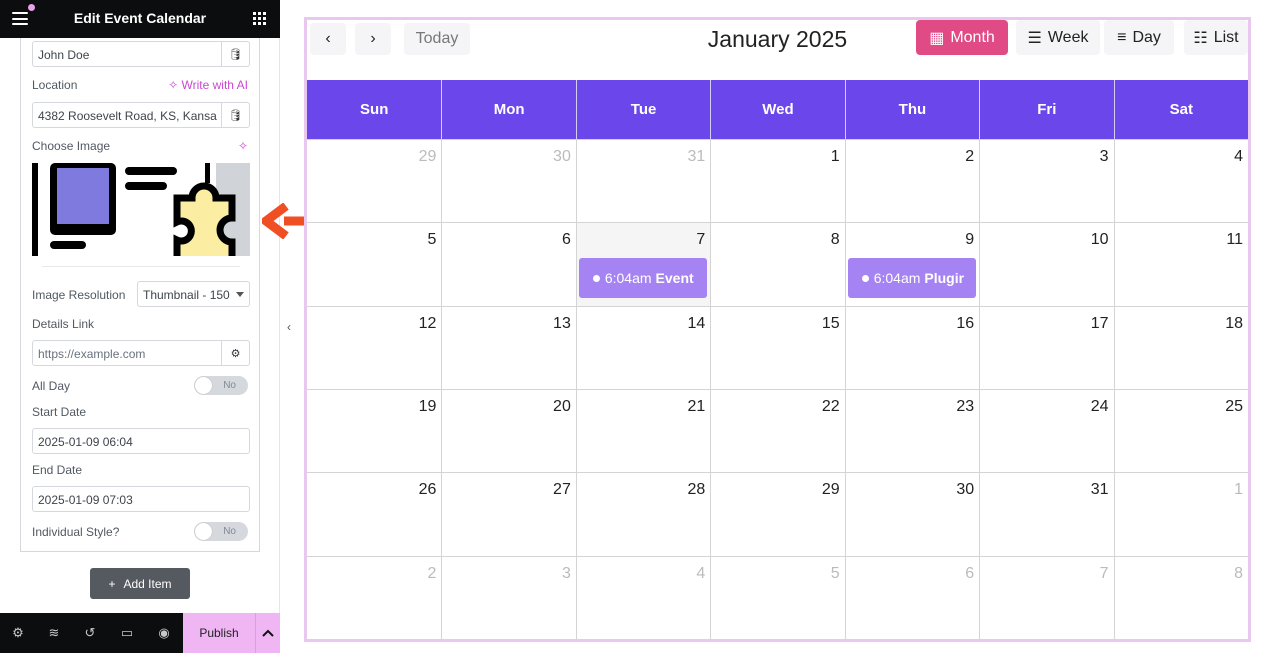 This screenshot has height=653, width=1280. I want to click on day-cell: 18, so click(1180, 347).